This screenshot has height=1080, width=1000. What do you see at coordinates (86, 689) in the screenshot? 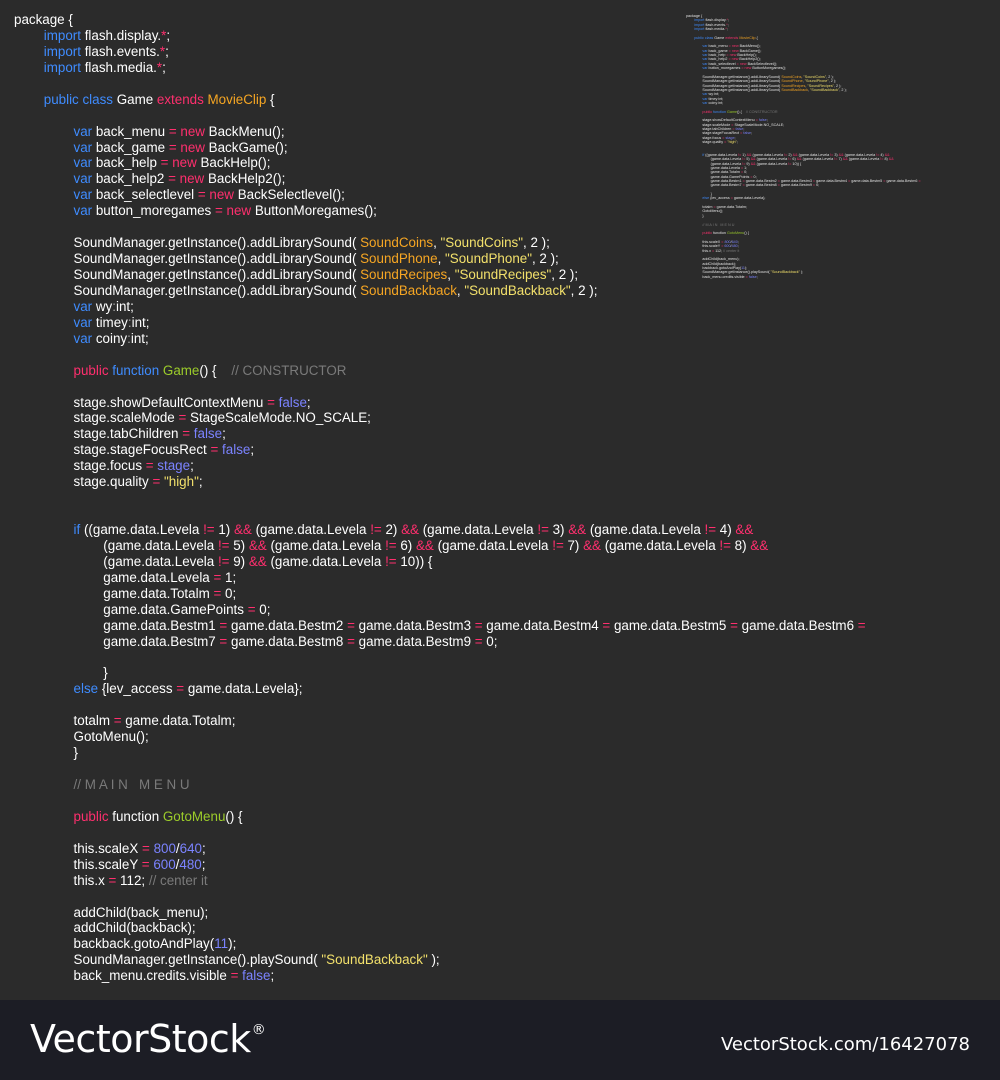
I see `code-token: else` at bounding box center [86, 689].